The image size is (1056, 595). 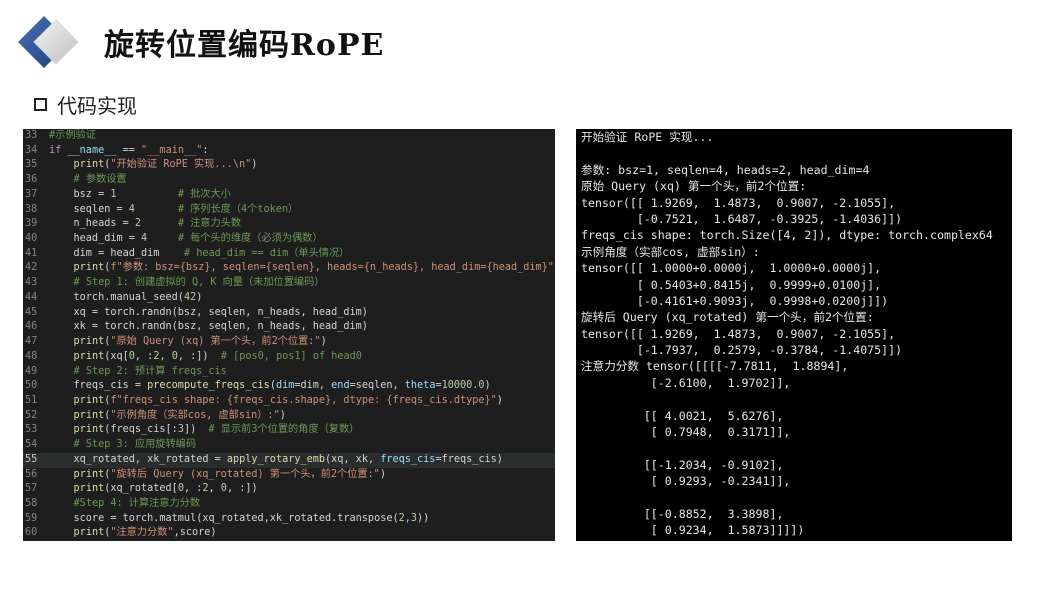 I want to click on code-text: #示例验证, so click(x=72, y=135).